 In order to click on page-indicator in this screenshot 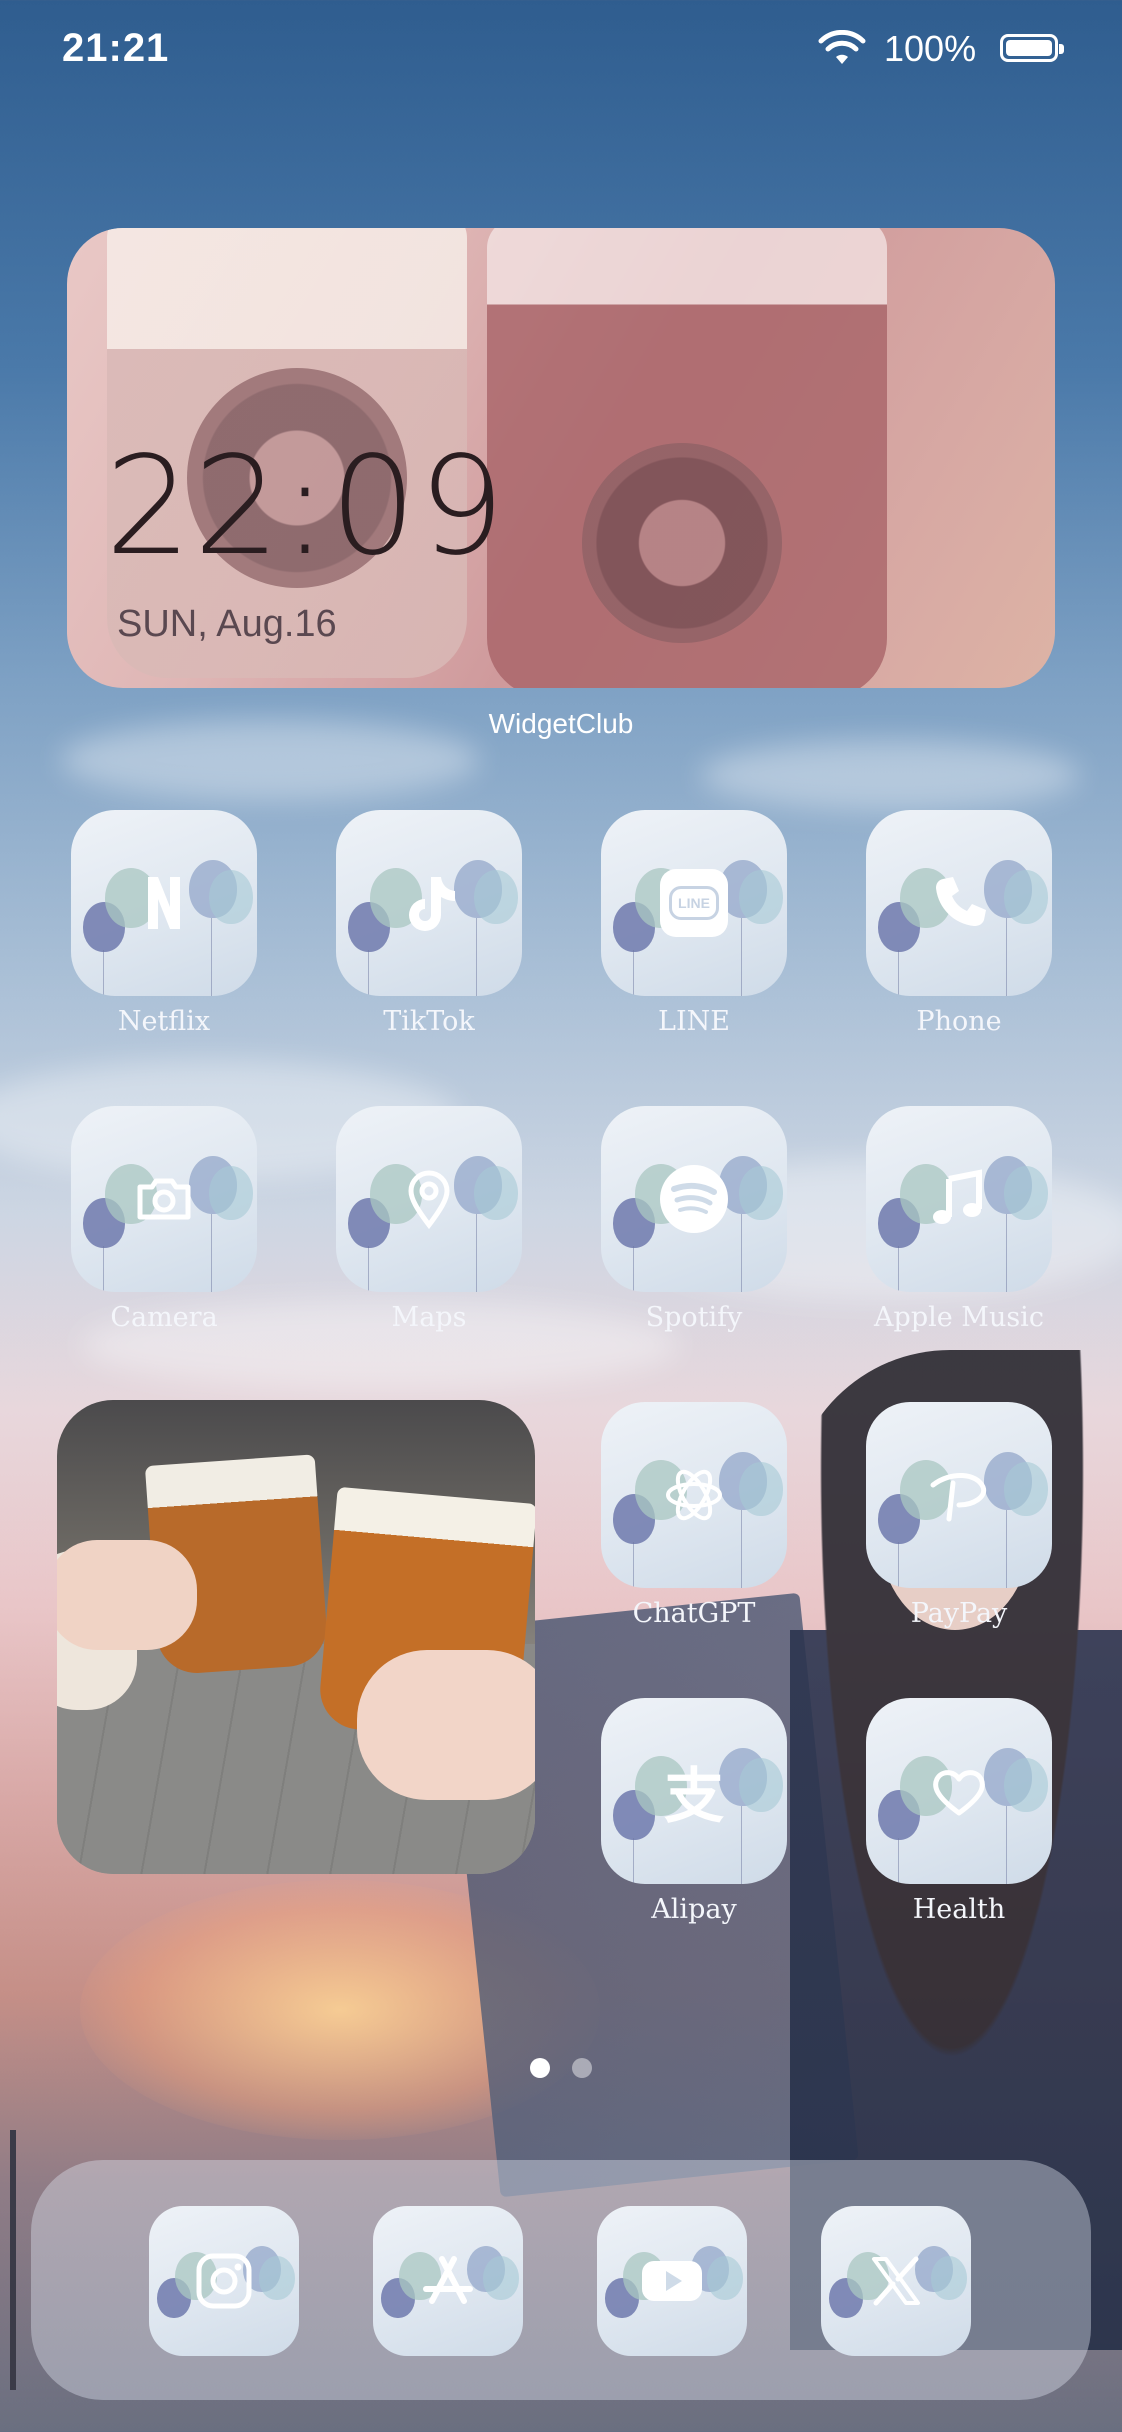, I will do `click(562, 2069)`.